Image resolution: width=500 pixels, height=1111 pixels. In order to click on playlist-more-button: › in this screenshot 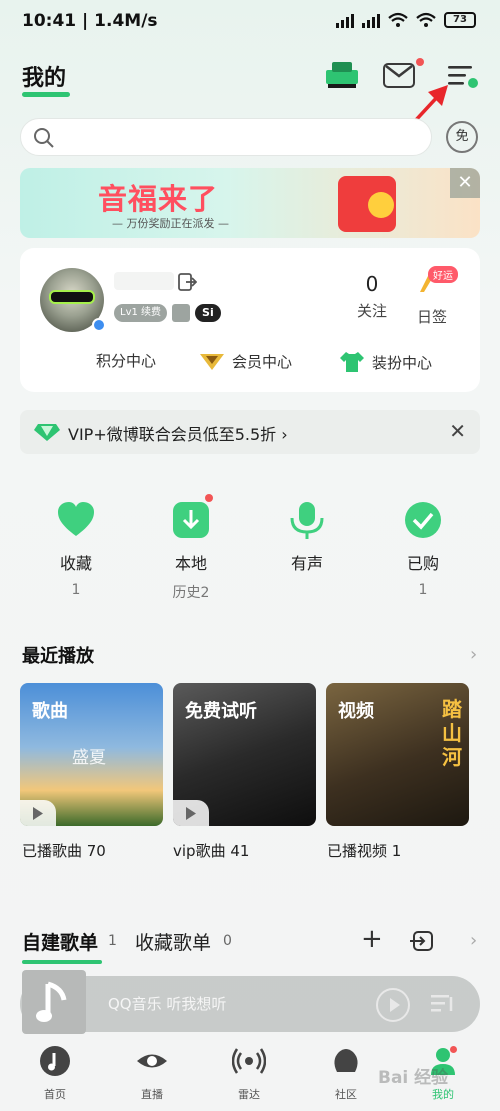, I will do `click(473, 940)`.